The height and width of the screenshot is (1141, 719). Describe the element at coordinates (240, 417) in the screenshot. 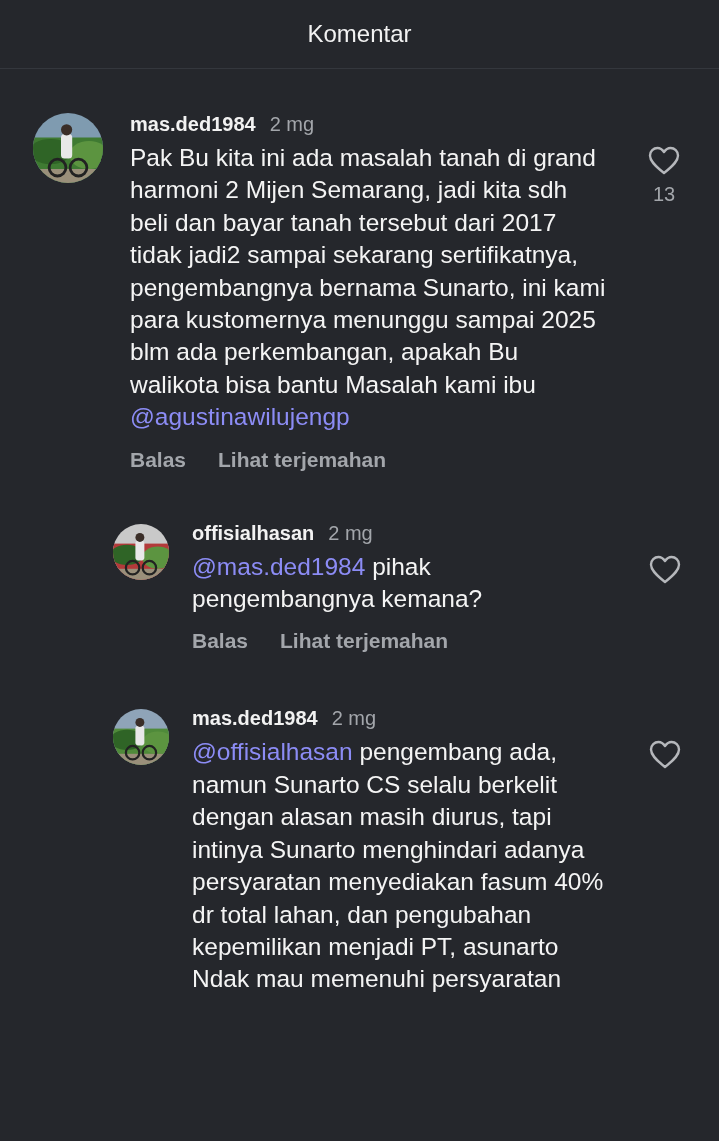

I see `mention-link: @agustinawilujengp` at that location.